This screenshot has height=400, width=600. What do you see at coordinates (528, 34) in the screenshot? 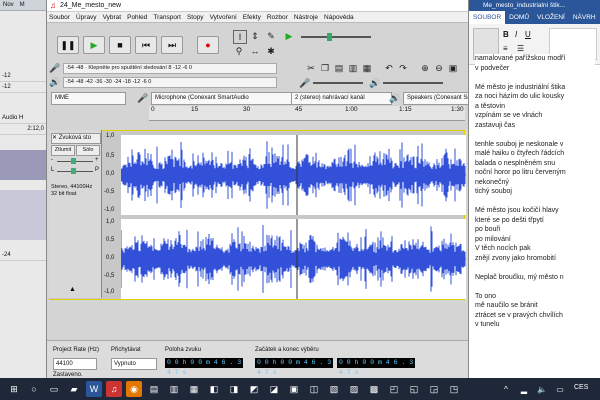
I see `underline-icon: U` at bounding box center [528, 34].